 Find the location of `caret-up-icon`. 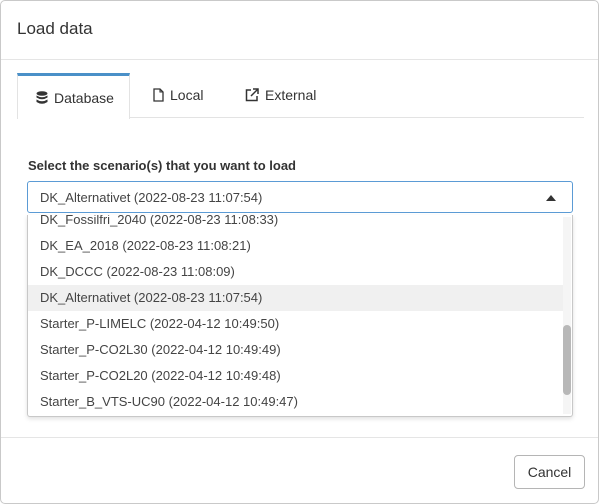

caret-up-icon is located at coordinates (551, 198).